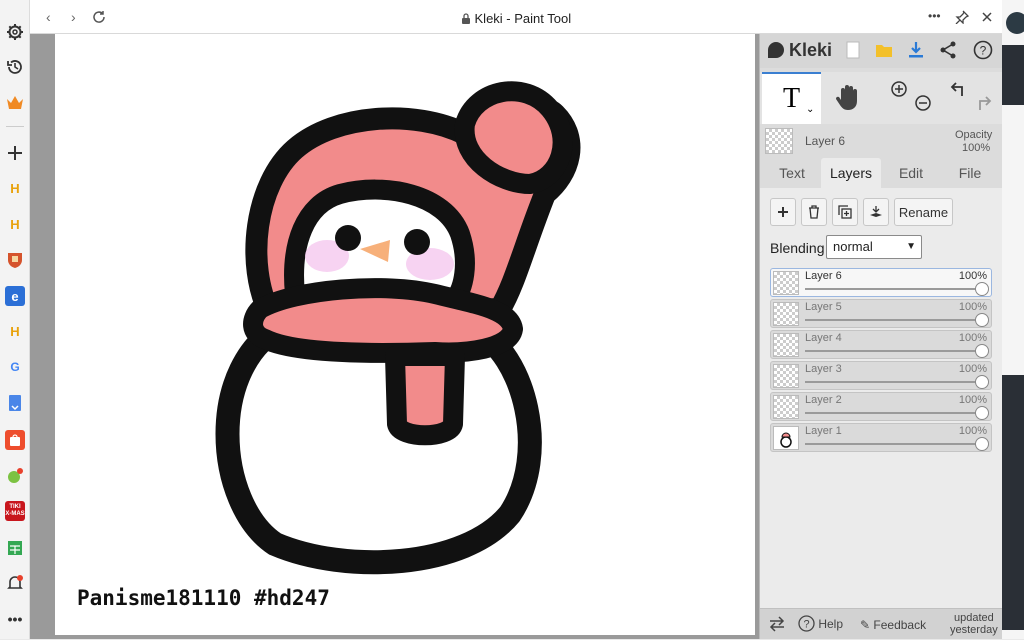 This screenshot has width=1024, height=640. What do you see at coordinates (881, 282) in the screenshot?
I see `layer-item-6: Layer 6 100%` at bounding box center [881, 282].